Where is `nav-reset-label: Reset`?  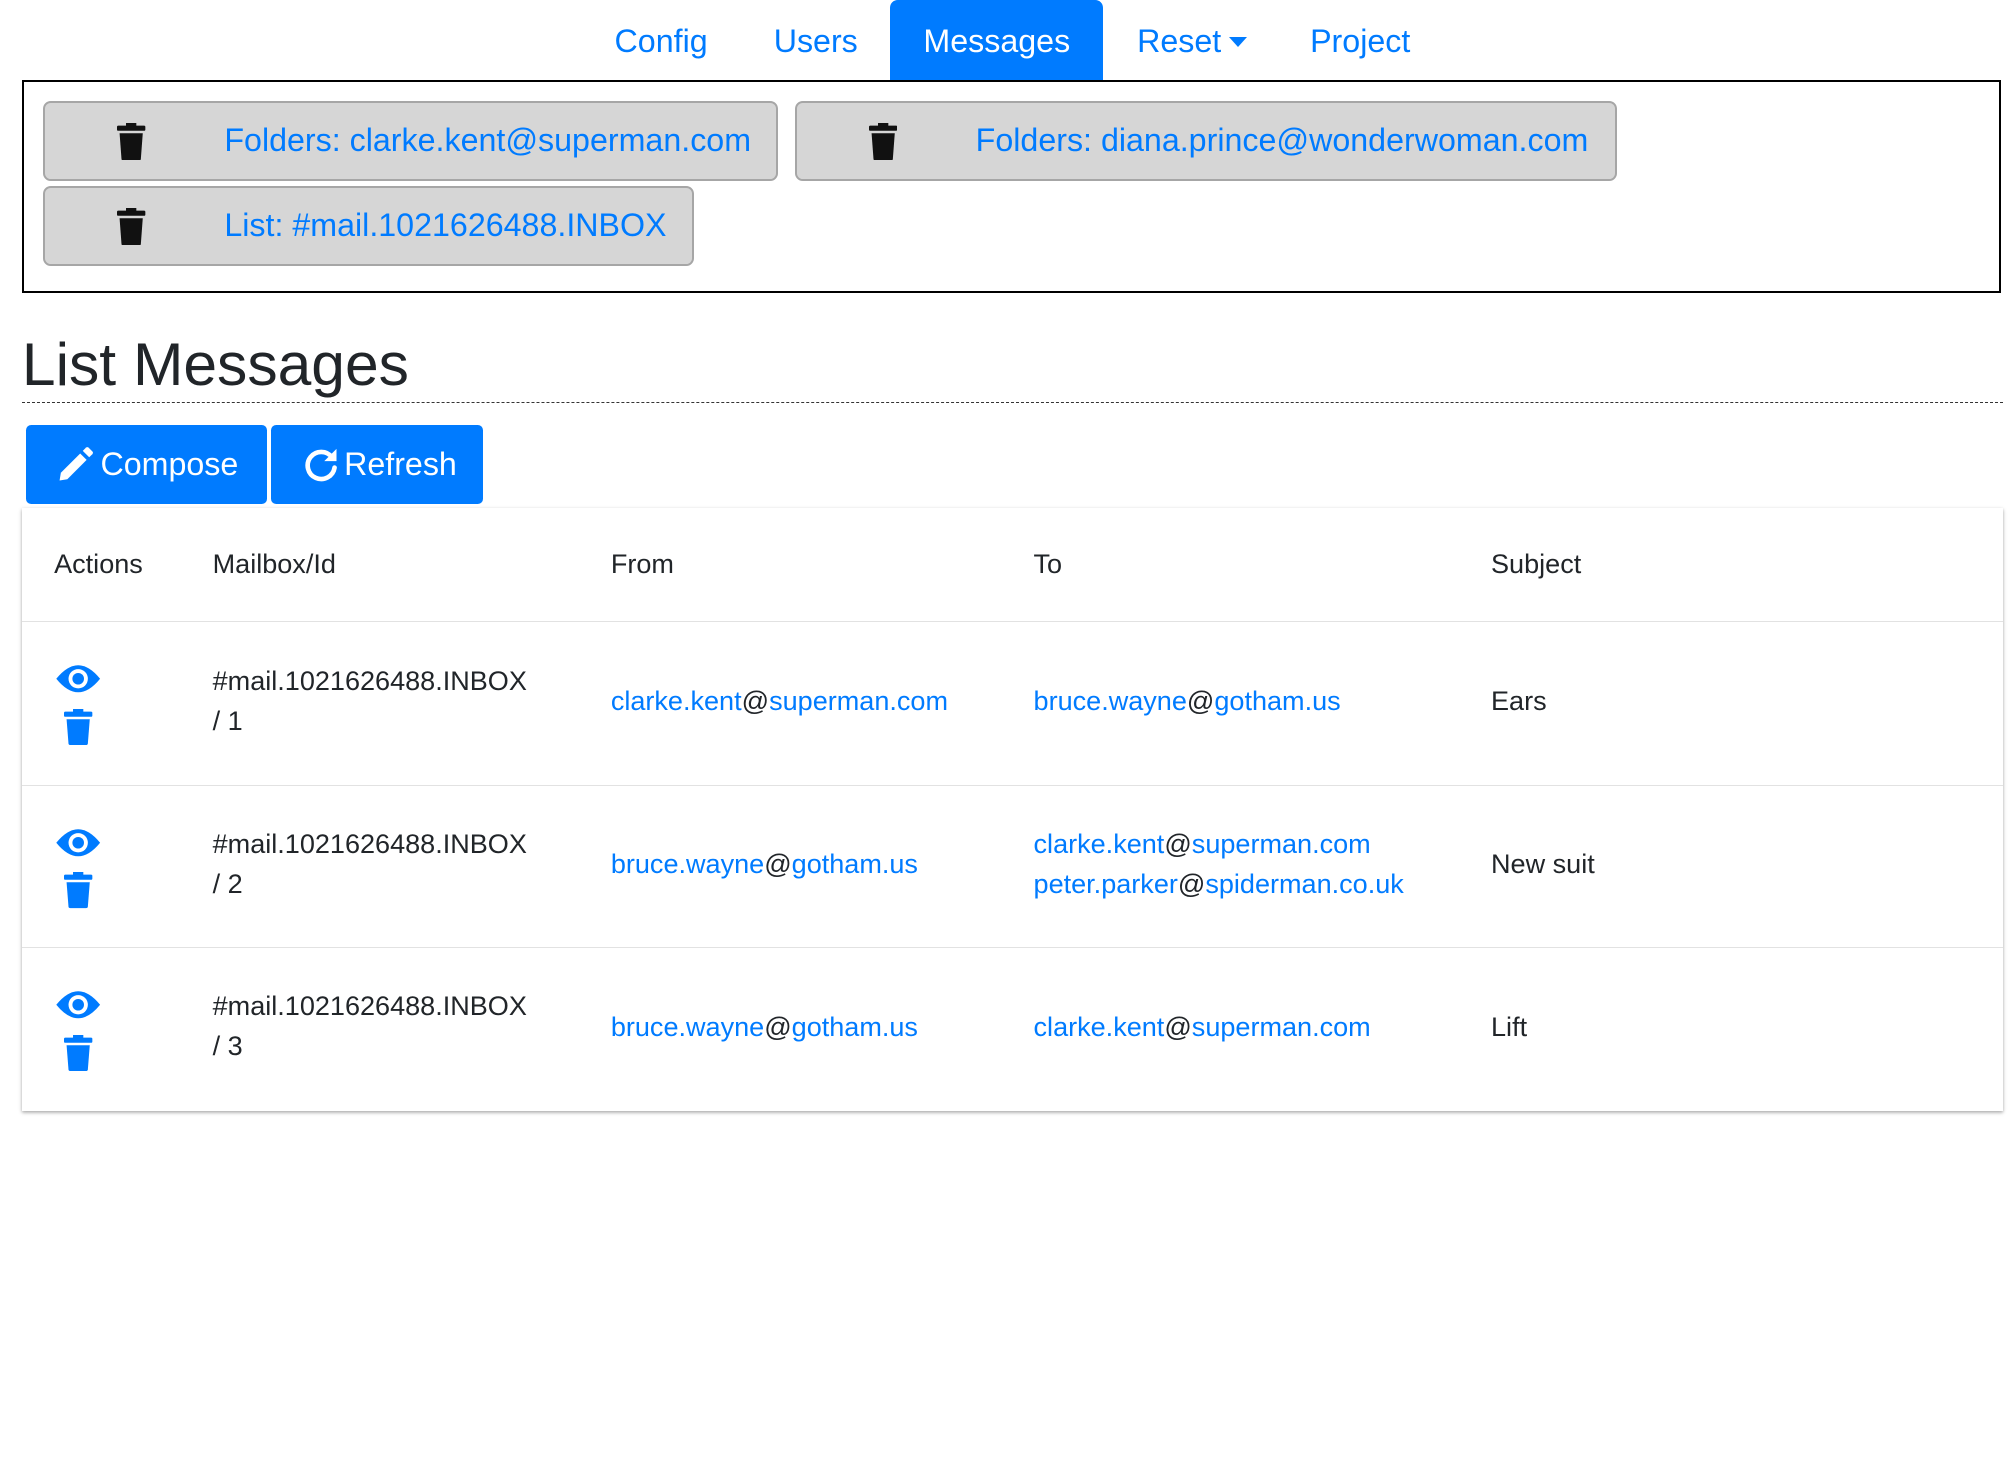 nav-reset-label: Reset is located at coordinates (1179, 41).